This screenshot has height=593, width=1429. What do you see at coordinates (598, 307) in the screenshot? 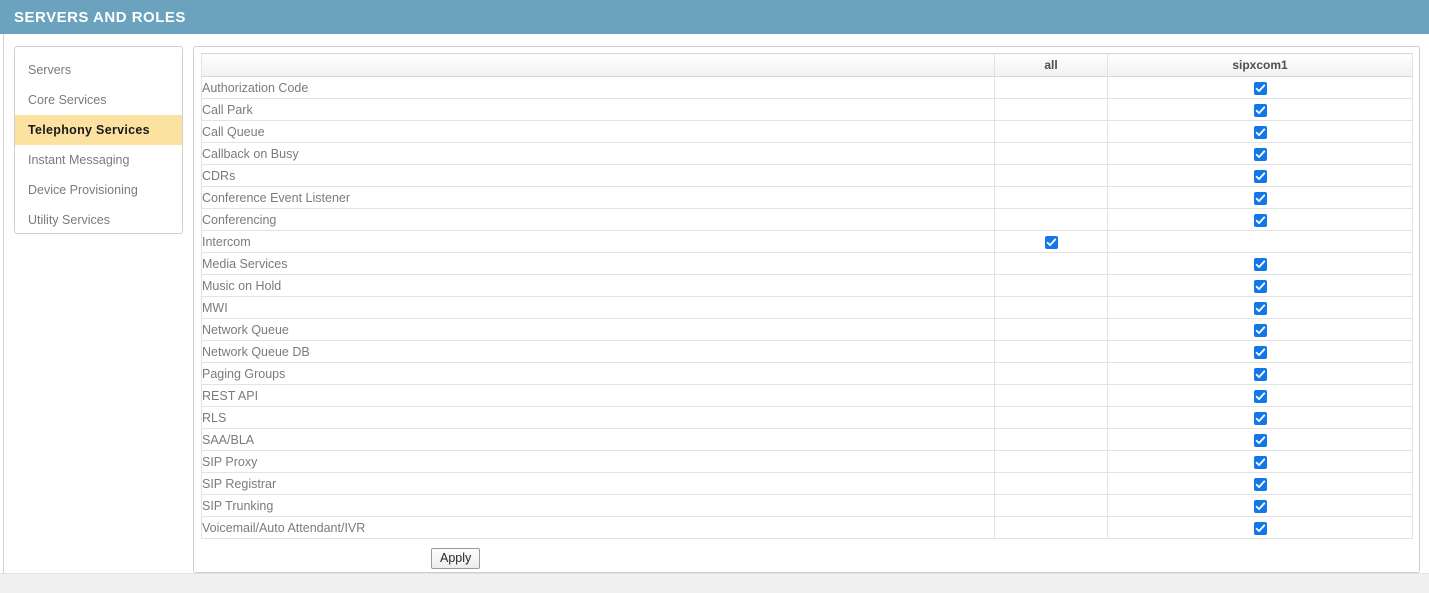
I see `service-name-cell: MWI` at bounding box center [598, 307].